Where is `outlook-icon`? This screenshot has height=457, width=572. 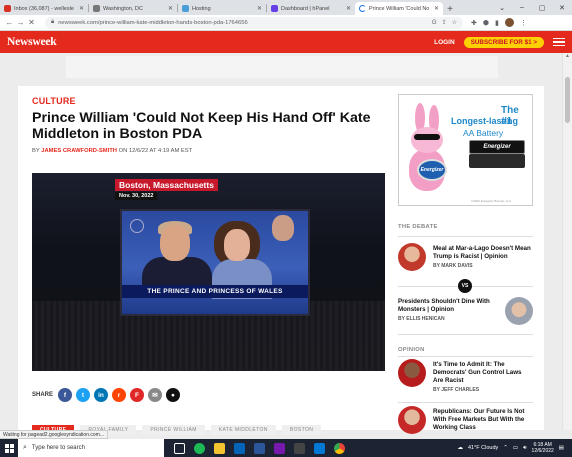 outlook-icon is located at coordinates (239, 448).